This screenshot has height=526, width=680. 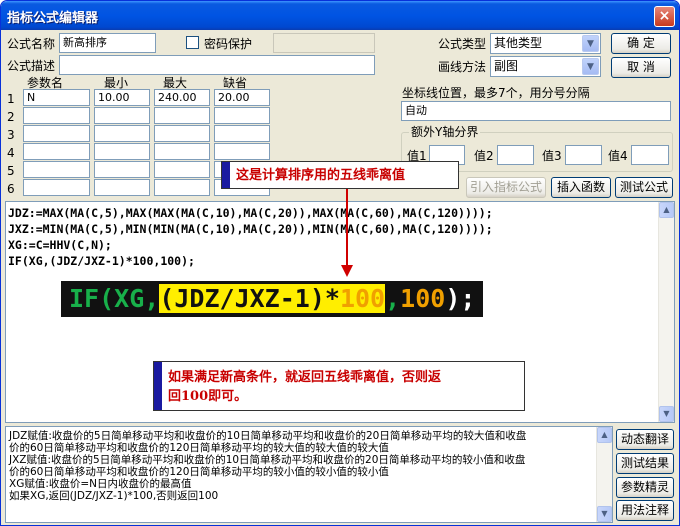 What do you see at coordinates (604, 474) in the screenshot?
I see `notes-scrollbar: ▲ ▼` at bounding box center [604, 474].